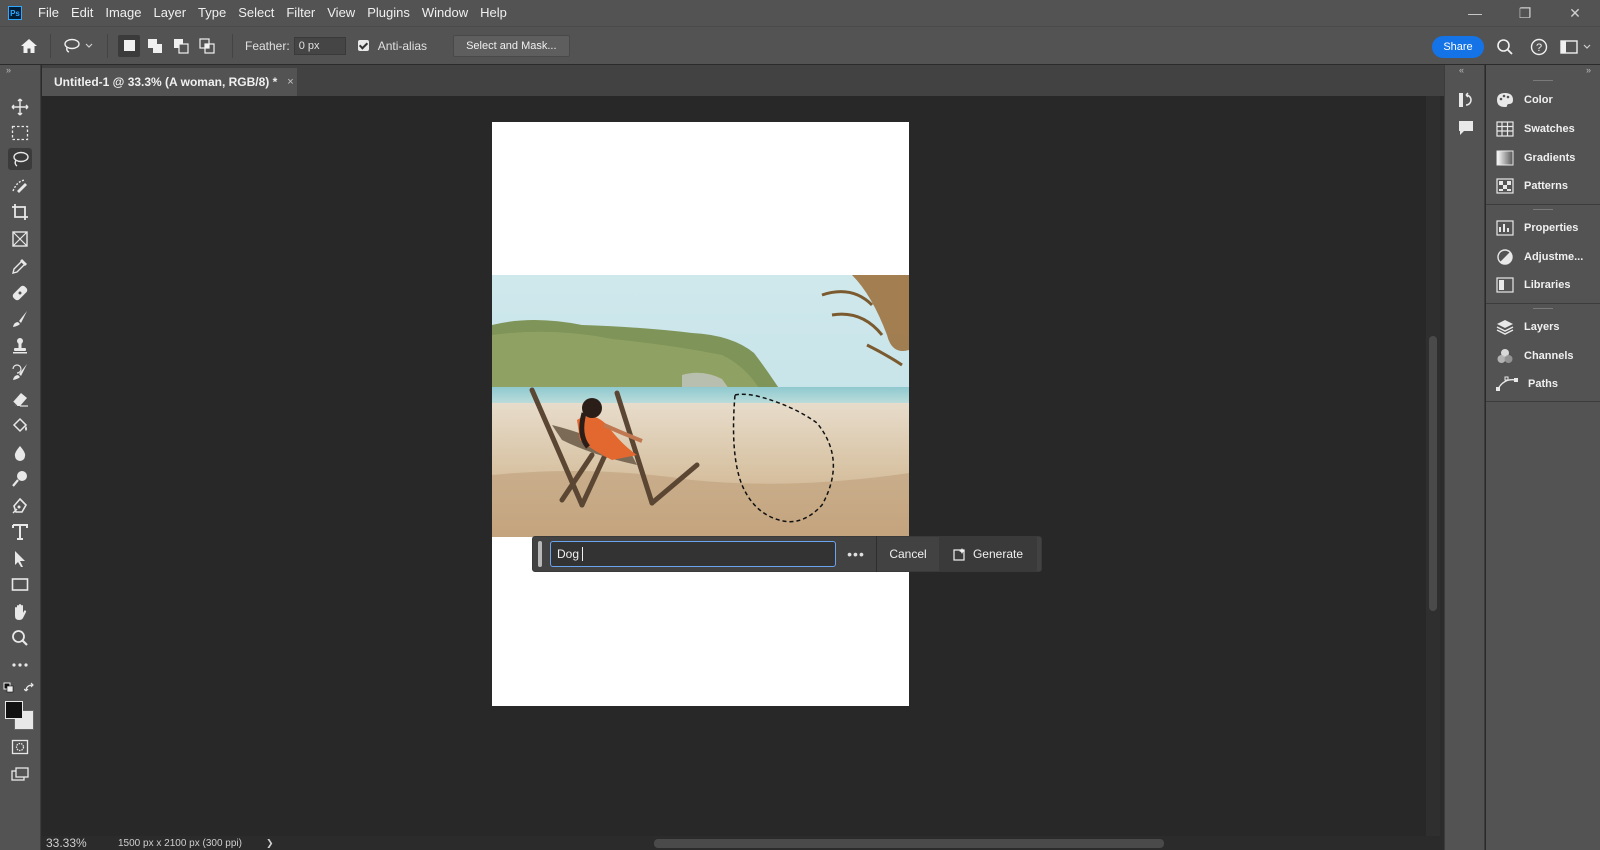  I want to click on panel-patterns: Patterns, so click(1532, 186).